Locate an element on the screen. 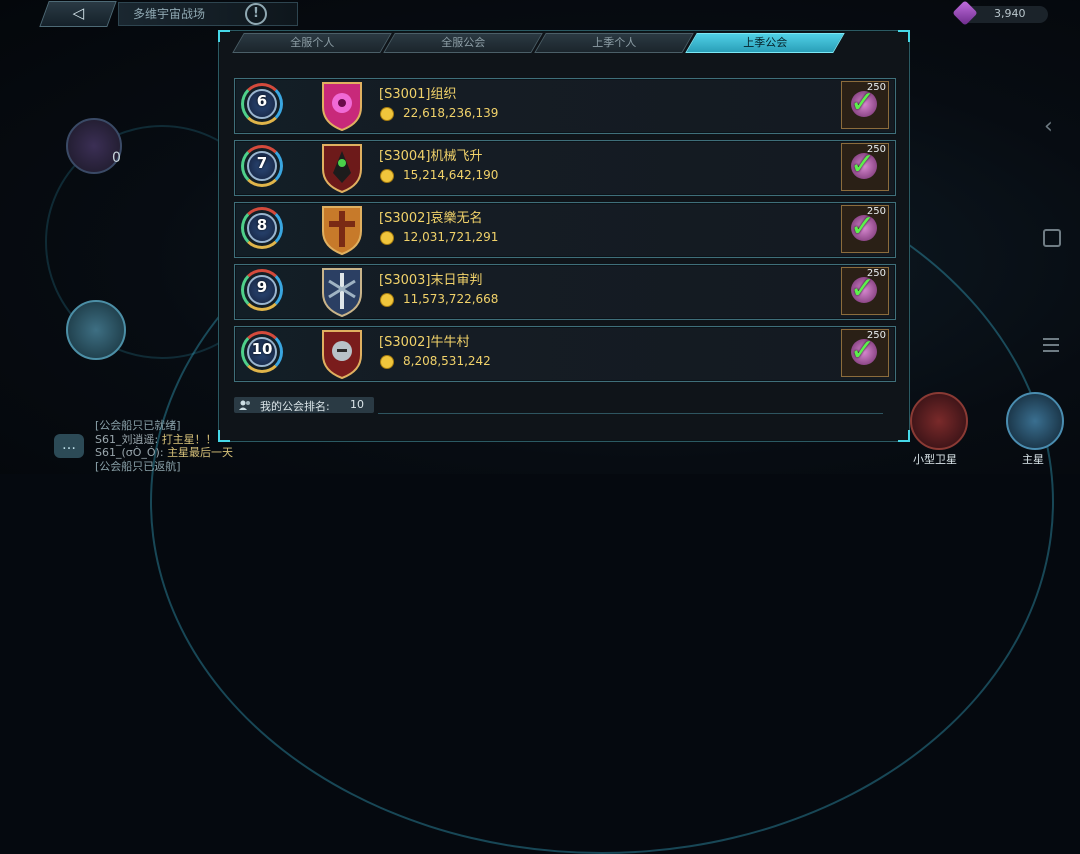  back-icon: ◁ is located at coordinates (78, 13).